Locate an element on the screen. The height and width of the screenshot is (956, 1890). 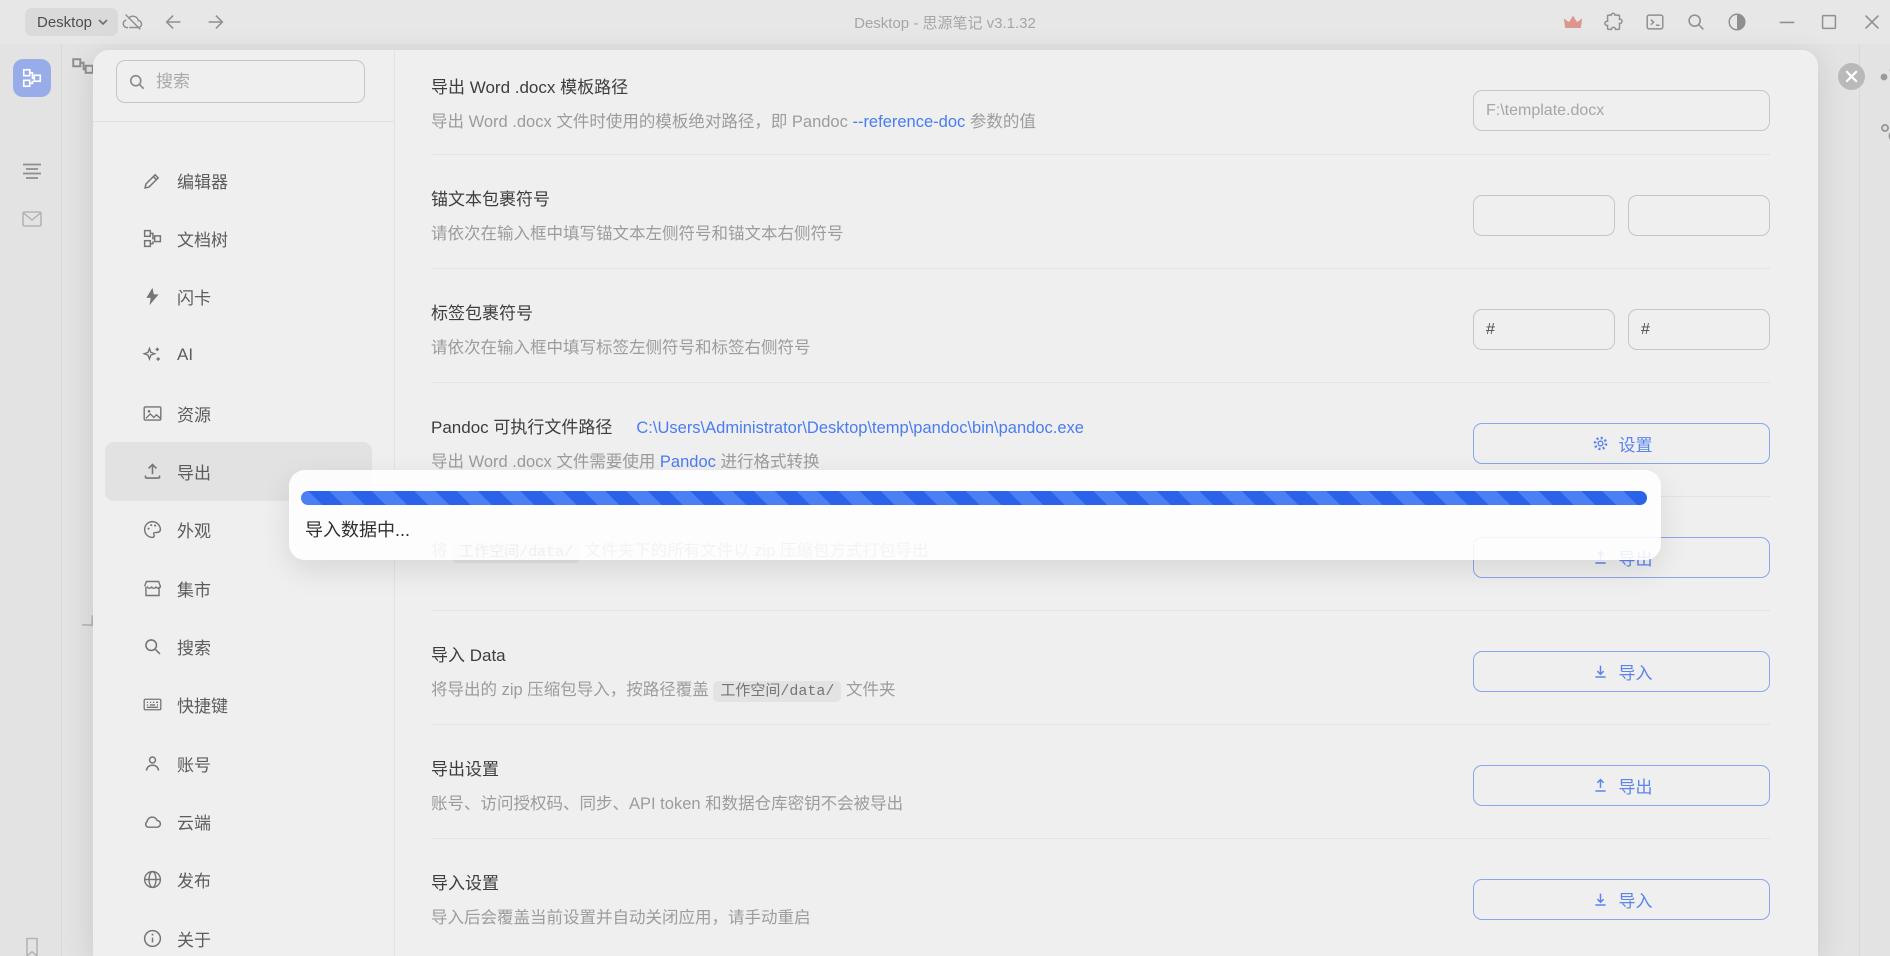
storefront-icon is located at coordinates (152, 588).